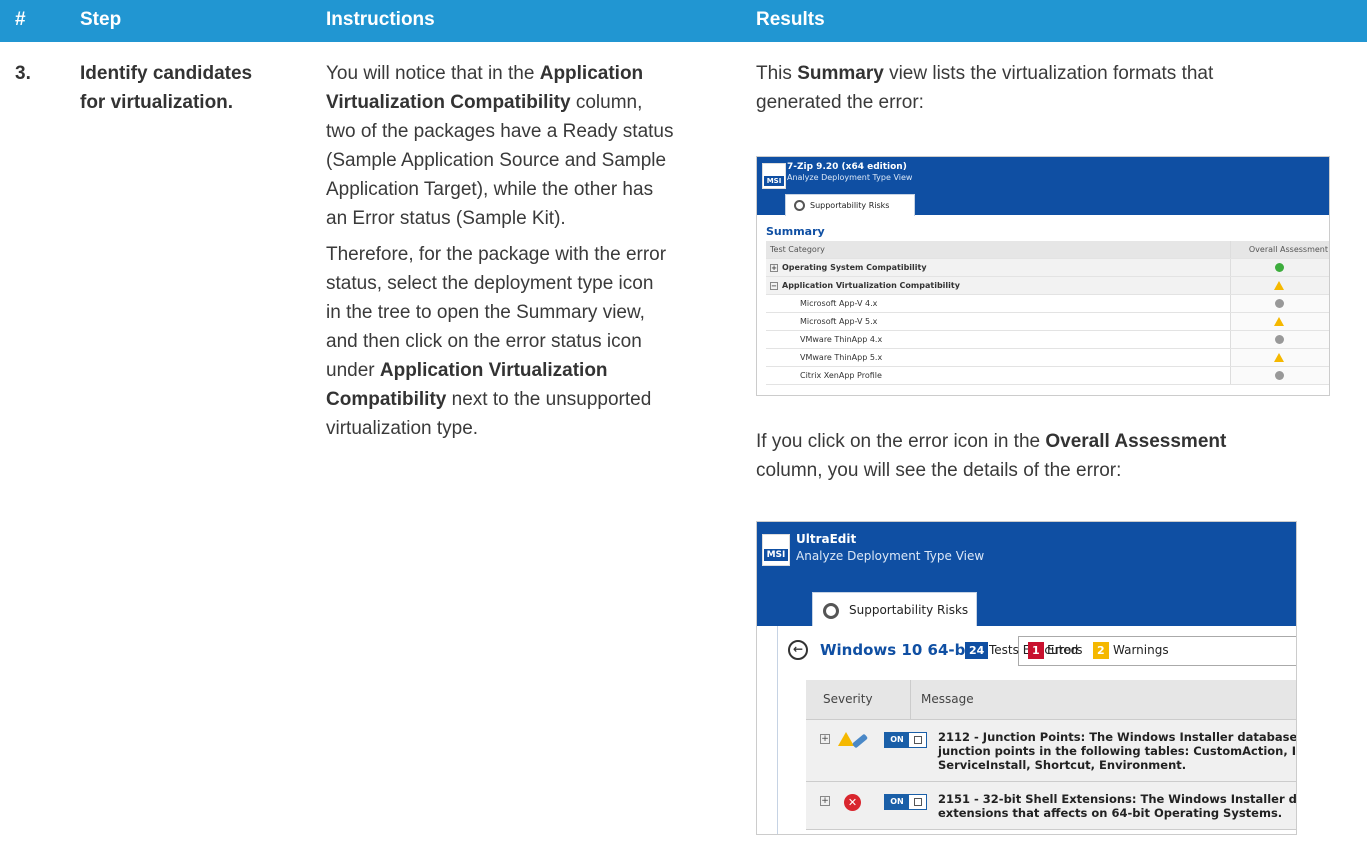 This screenshot has height=861, width=1367. What do you see at coordinates (531, 428) in the screenshot?
I see `text-line: virtualization type.` at bounding box center [531, 428].